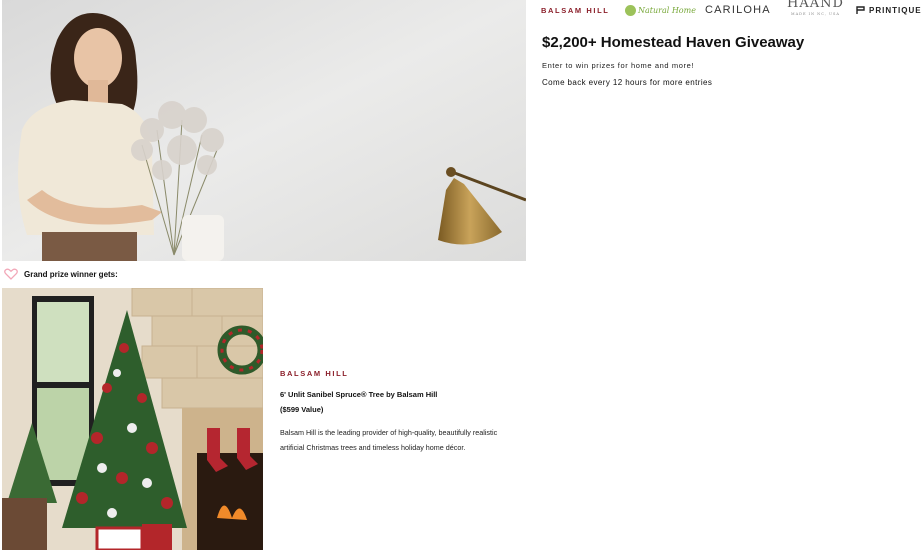 The height and width of the screenshot is (550, 924). What do you see at coordinates (815, 5) in the screenshot?
I see `haand-logo-text: HAAND` at bounding box center [815, 5].